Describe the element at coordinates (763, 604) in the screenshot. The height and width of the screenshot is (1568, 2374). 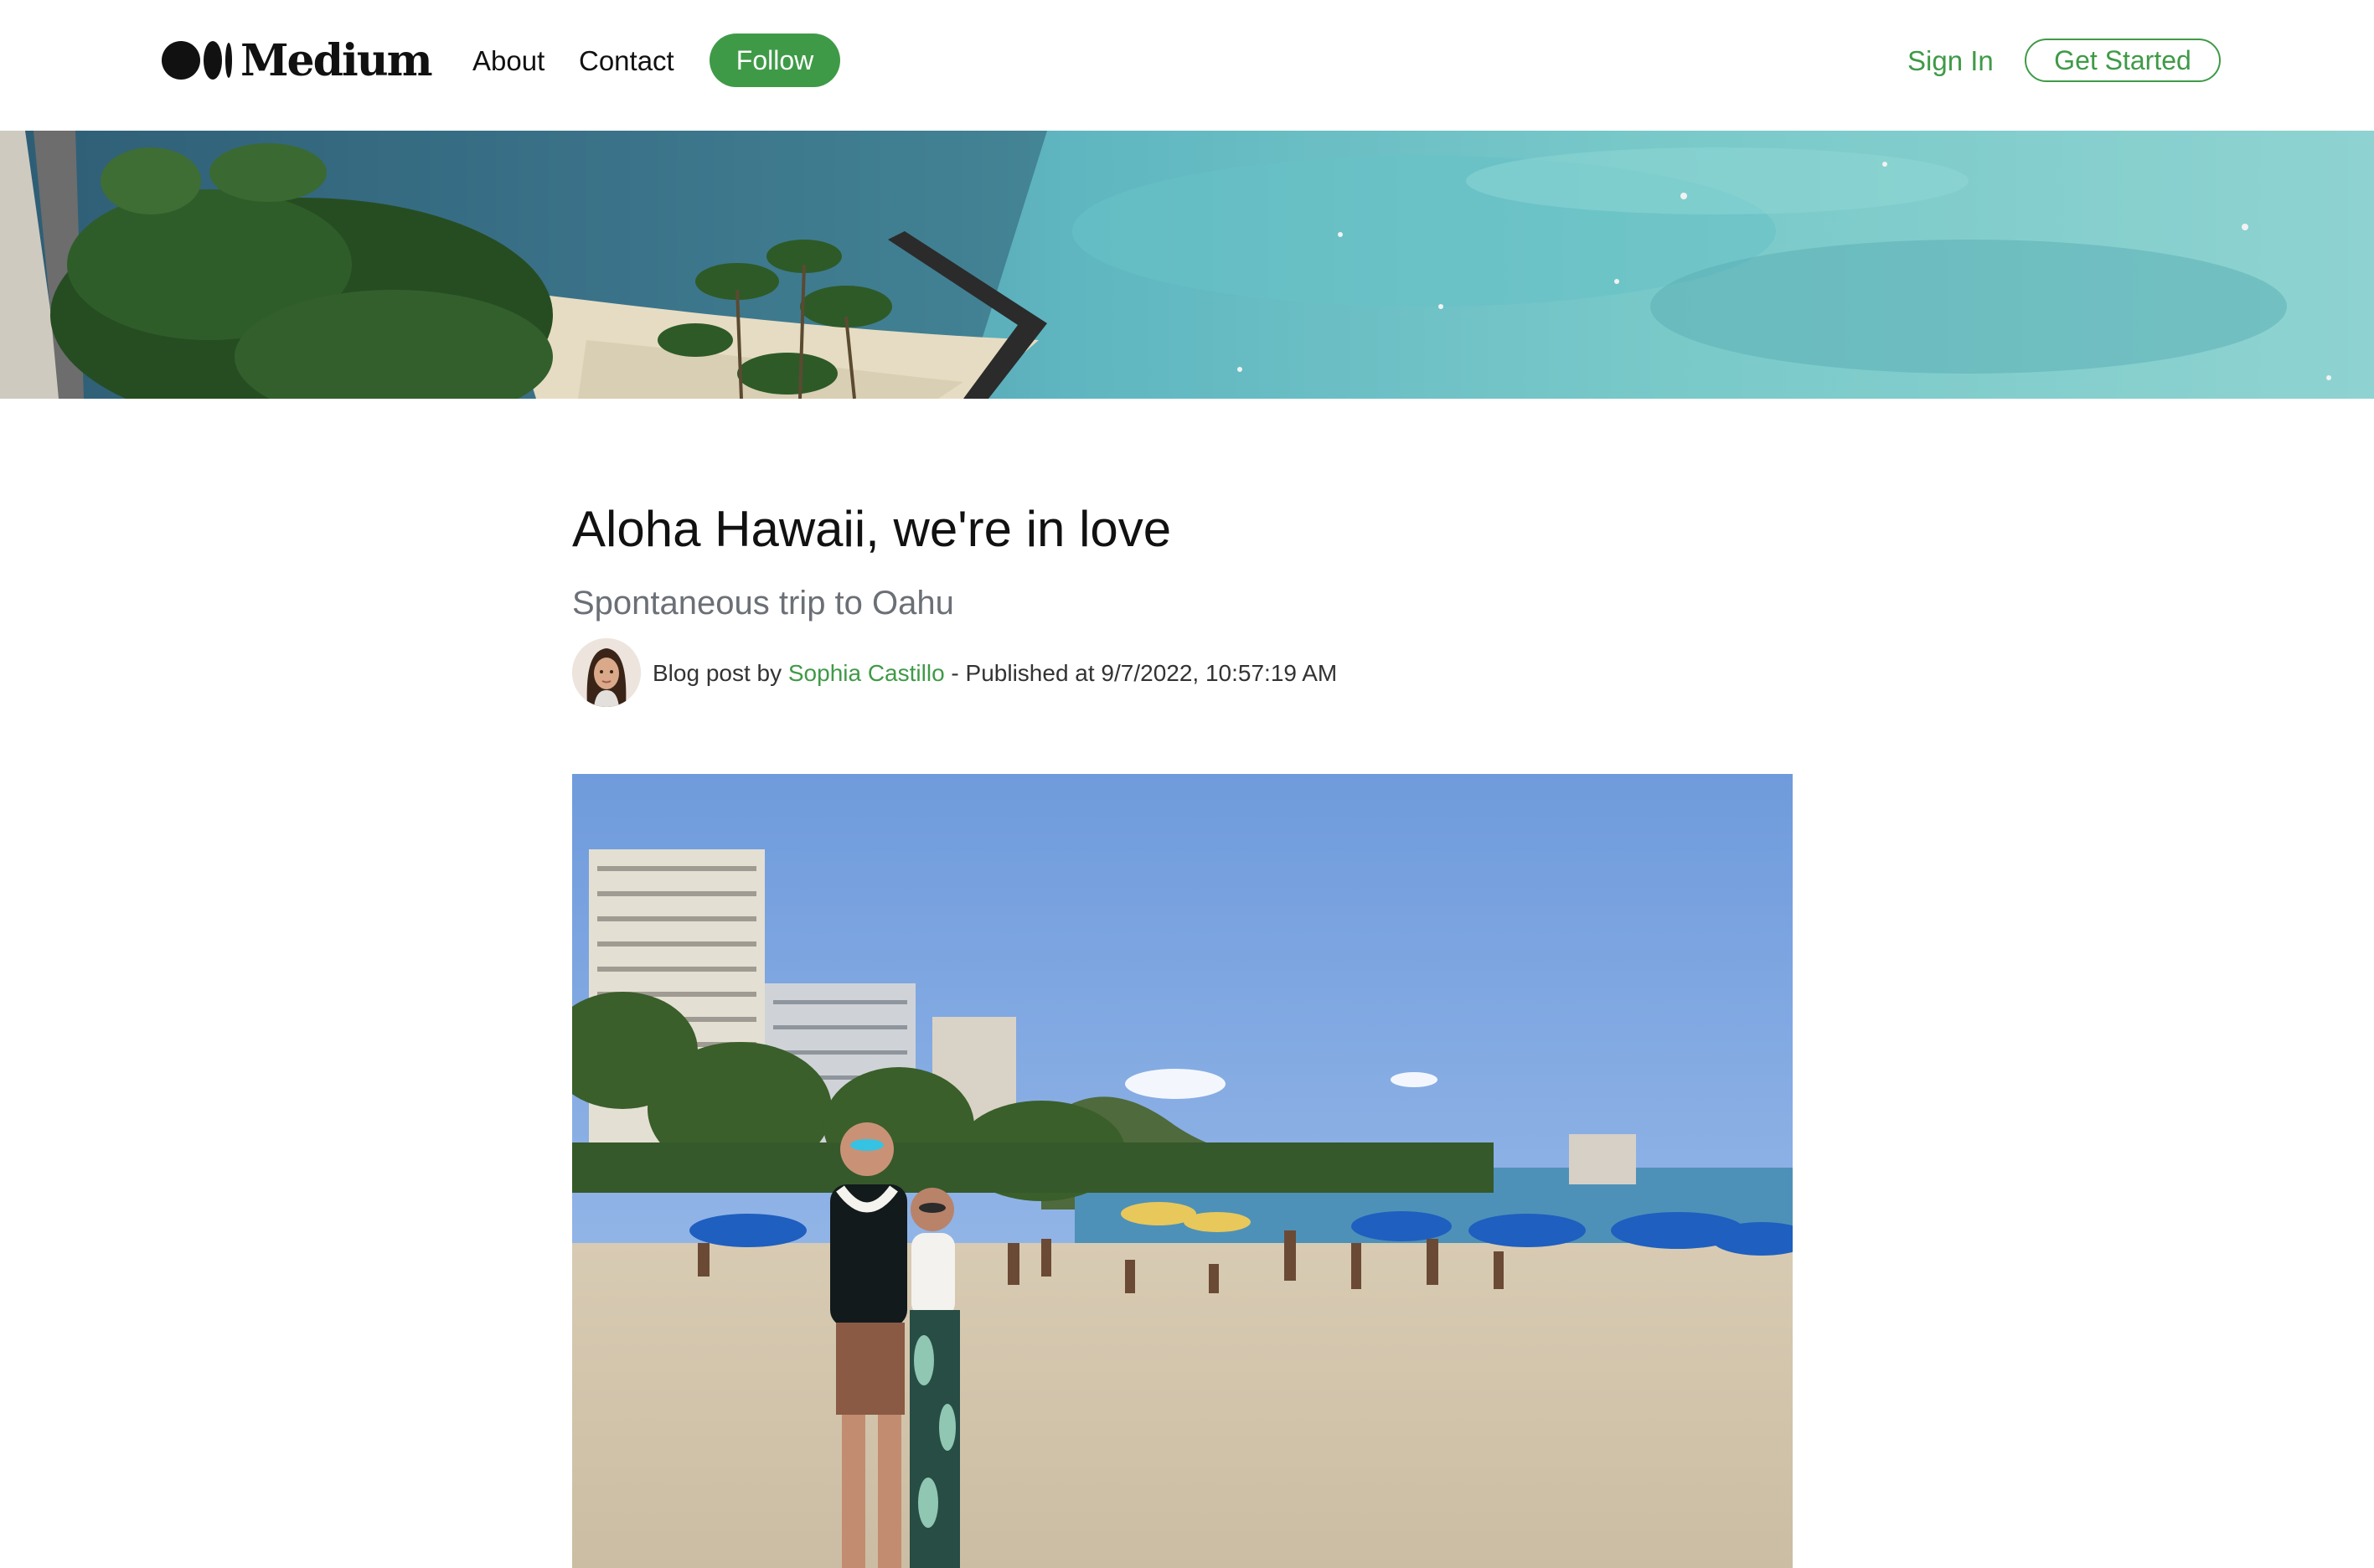
I see `article-subtitle: Spontaneous trip to Oahu` at that location.